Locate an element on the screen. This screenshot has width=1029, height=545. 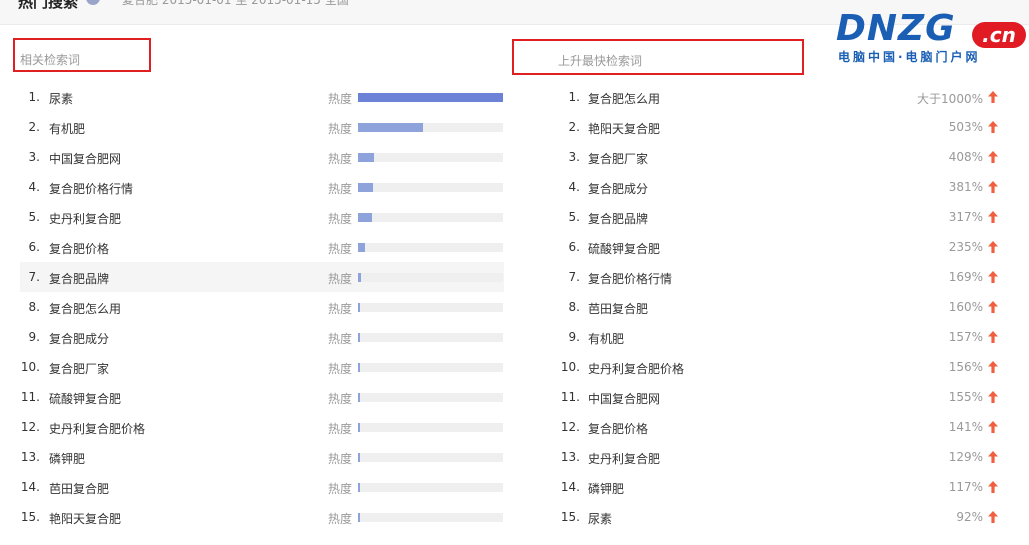
rising-row: 8. 芭田复合肥 160% is located at coordinates (782, 307).